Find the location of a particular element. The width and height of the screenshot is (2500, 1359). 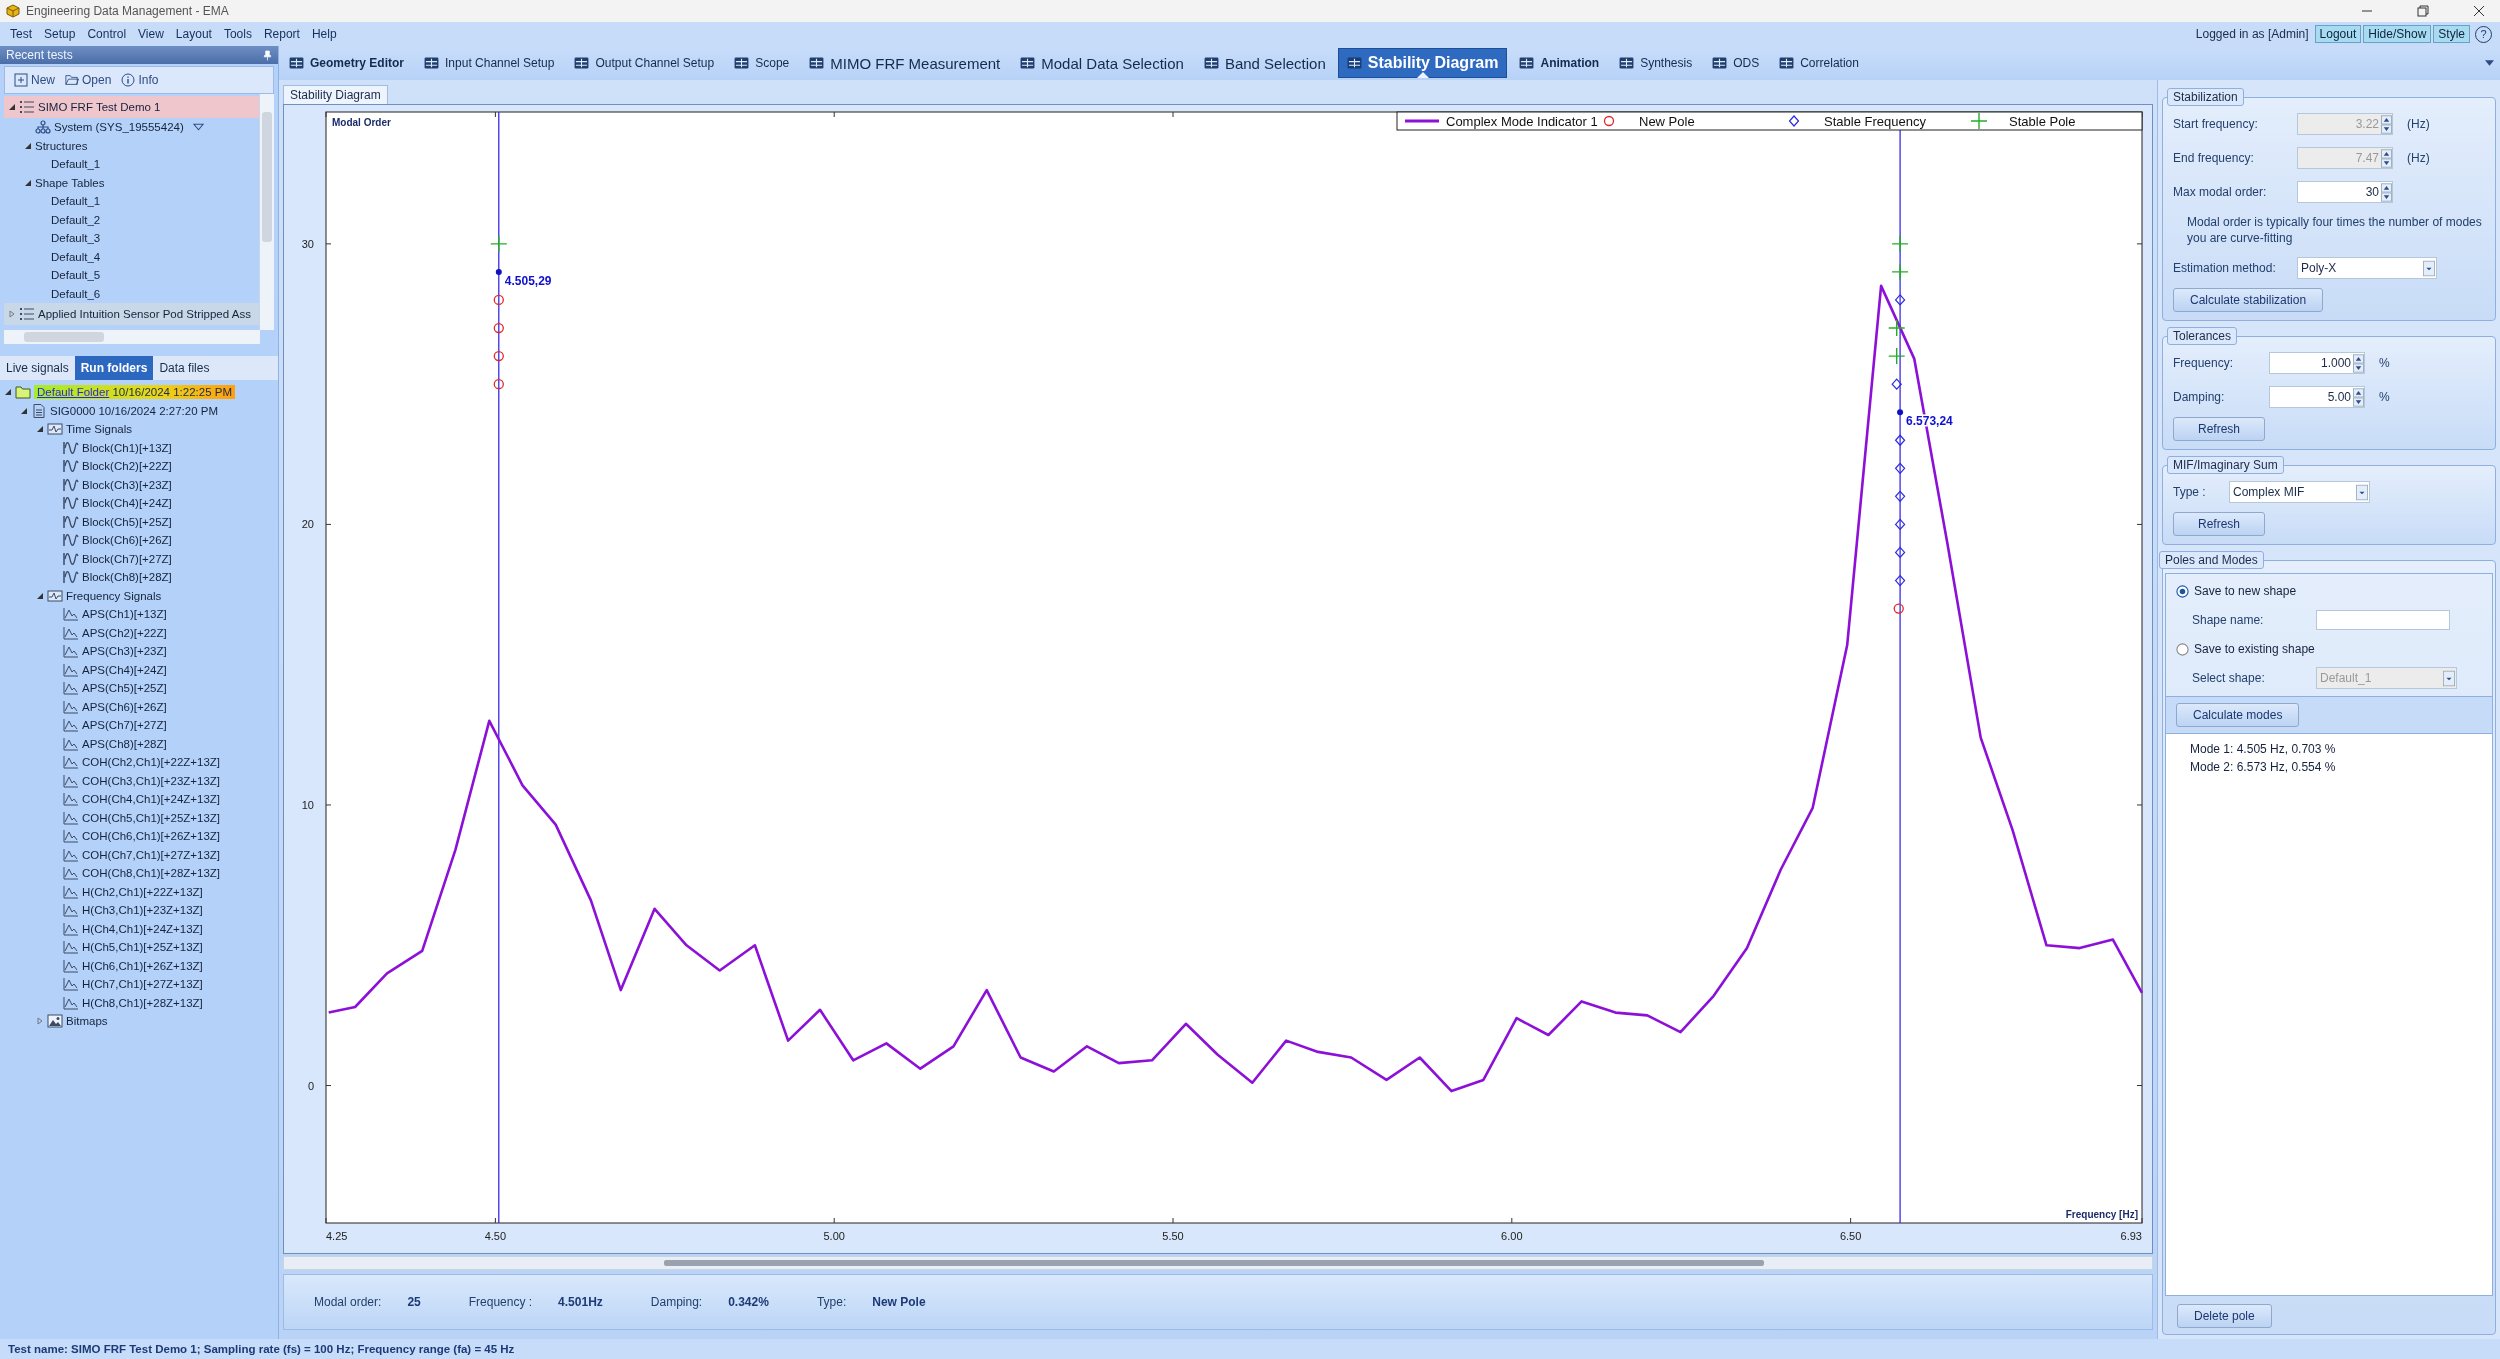

tree-item: H(Ch2,Ch1)[+22Z+13Z] is located at coordinates (142, 891).